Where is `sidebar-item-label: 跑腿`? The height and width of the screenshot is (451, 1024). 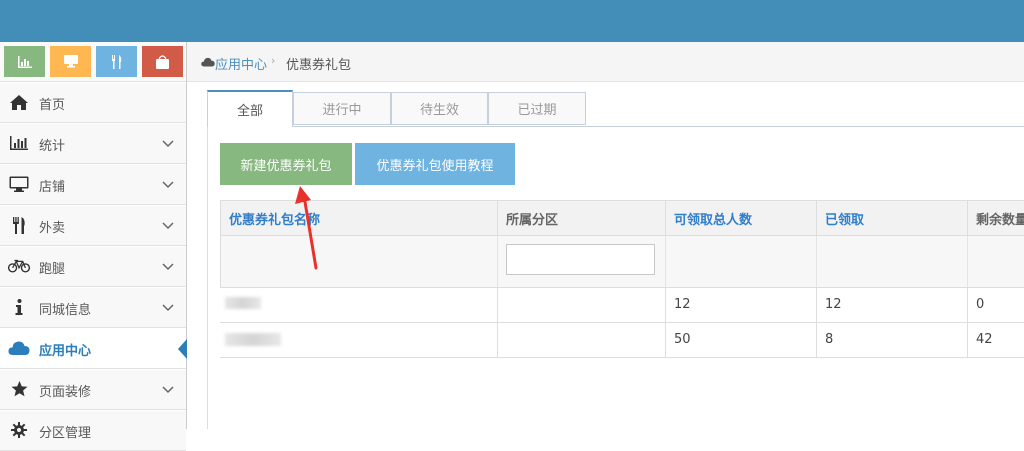
sidebar-item-label: 跑腿 is located at coordinates (52, 269).